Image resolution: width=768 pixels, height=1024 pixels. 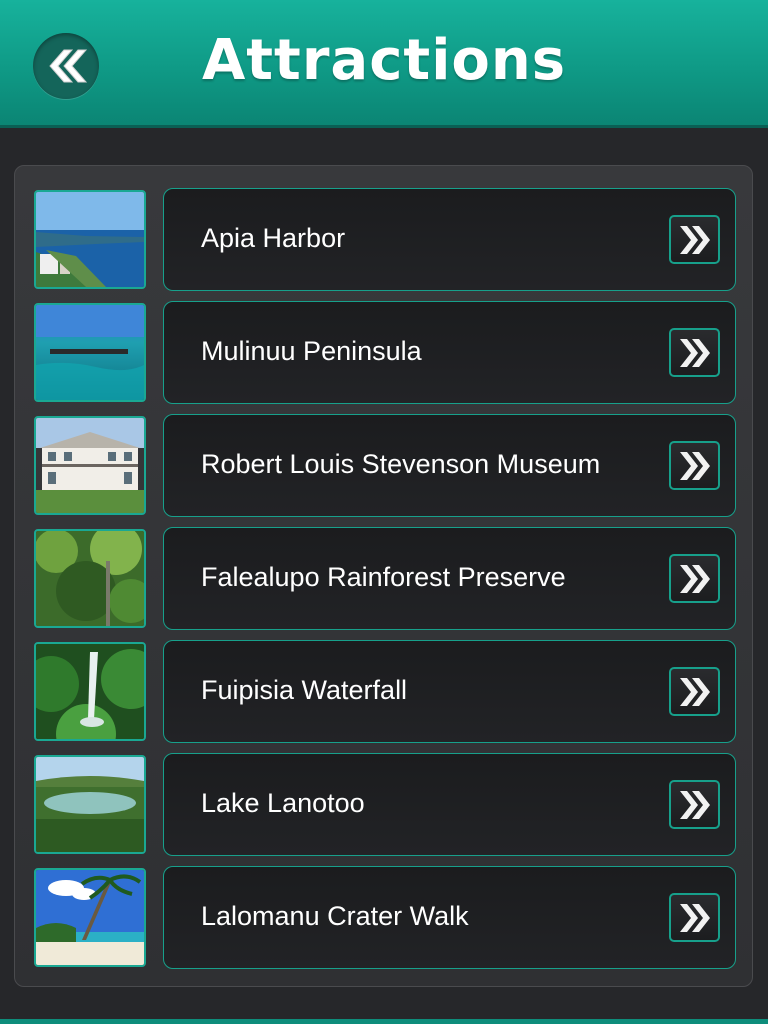 I want to click on footer-bar, so click(x=384, y=1021).